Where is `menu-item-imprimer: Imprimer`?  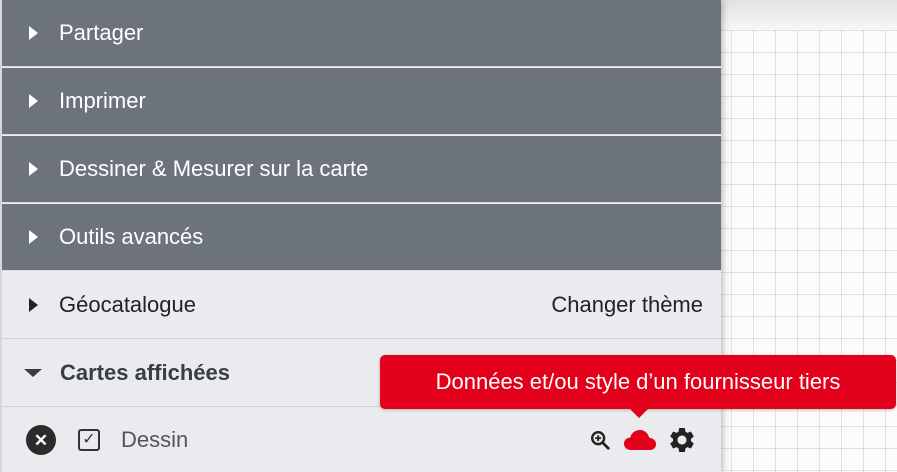 menu-item-imprimer: Imprimer is located at coordinates (361, 101).